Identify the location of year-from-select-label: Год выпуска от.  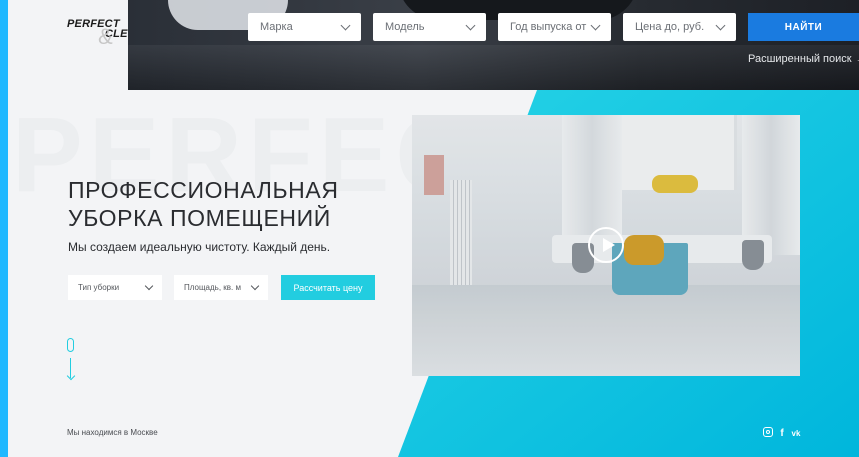
(548, 27).